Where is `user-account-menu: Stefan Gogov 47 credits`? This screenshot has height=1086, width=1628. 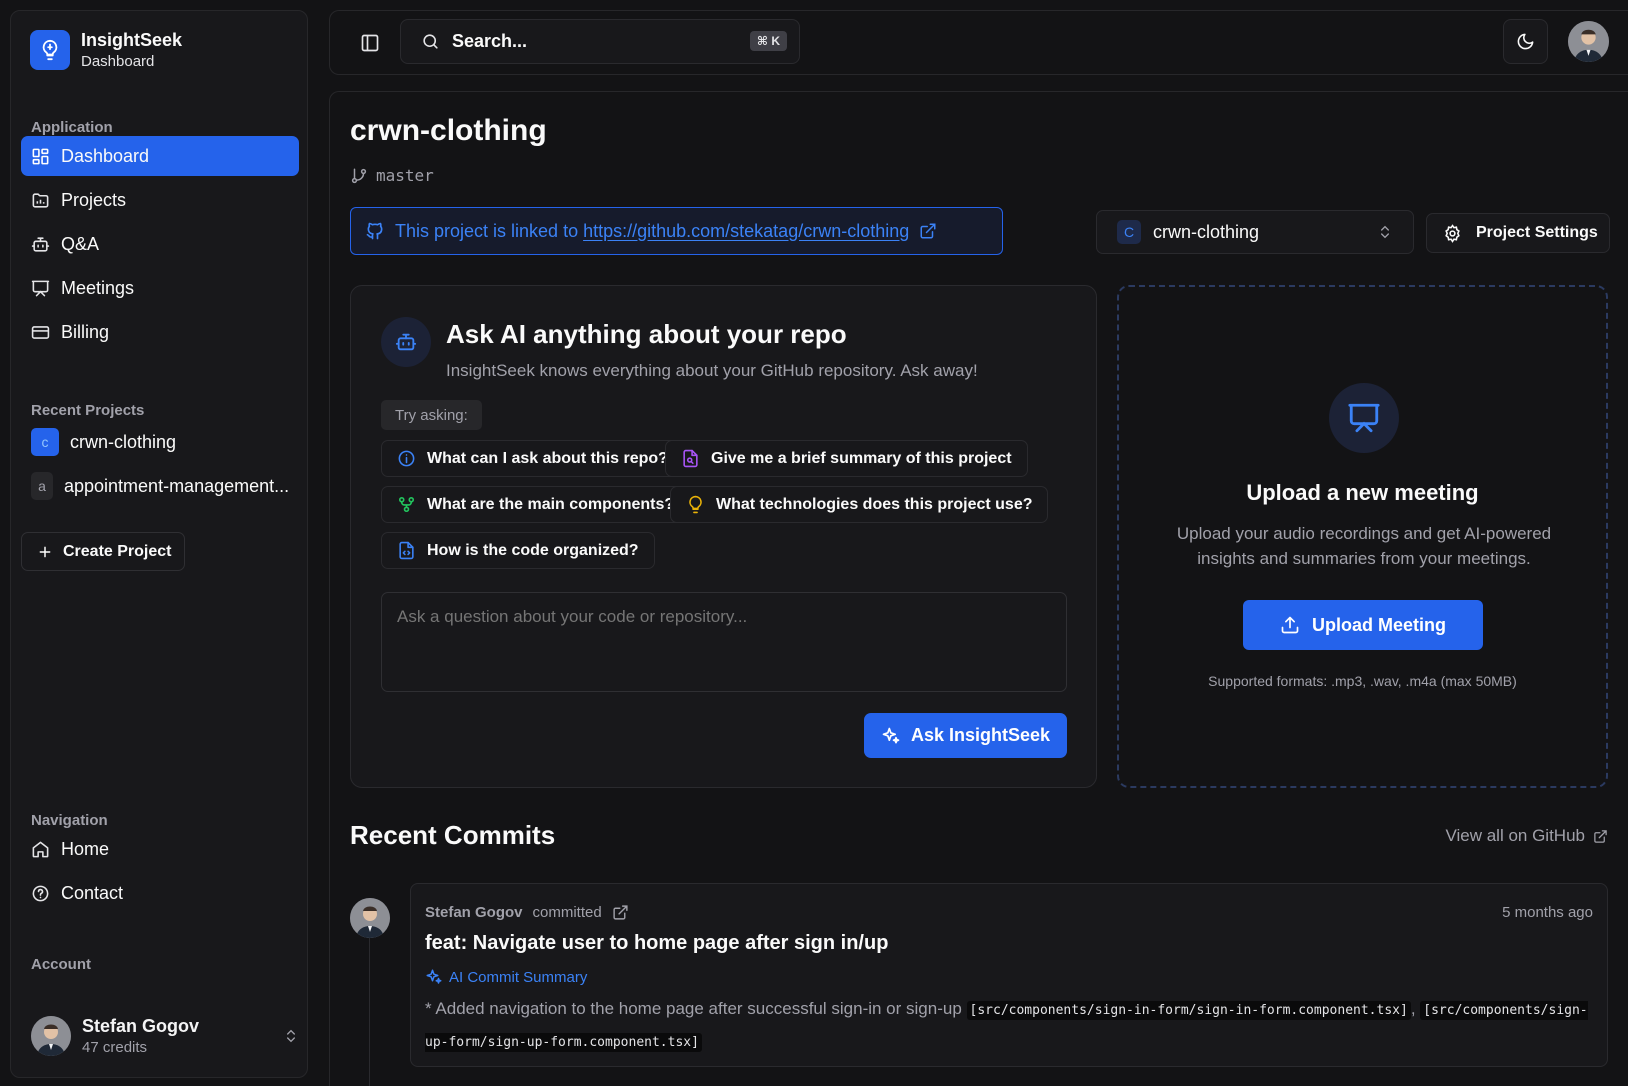 user-account-menu: Stefan Gogov 47 credits is located at coordinates (165, 1036).